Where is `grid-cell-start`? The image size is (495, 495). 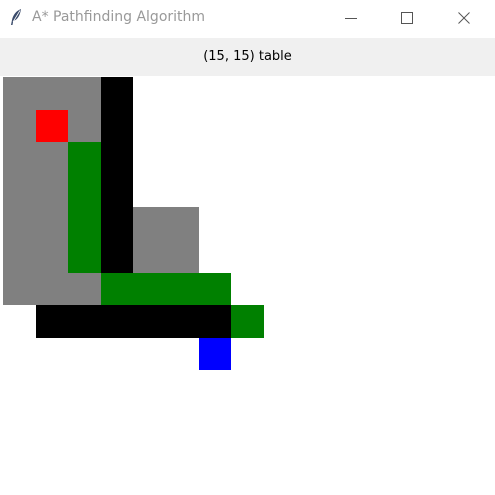
grid-cell-start is located at coordinates (52, 126).